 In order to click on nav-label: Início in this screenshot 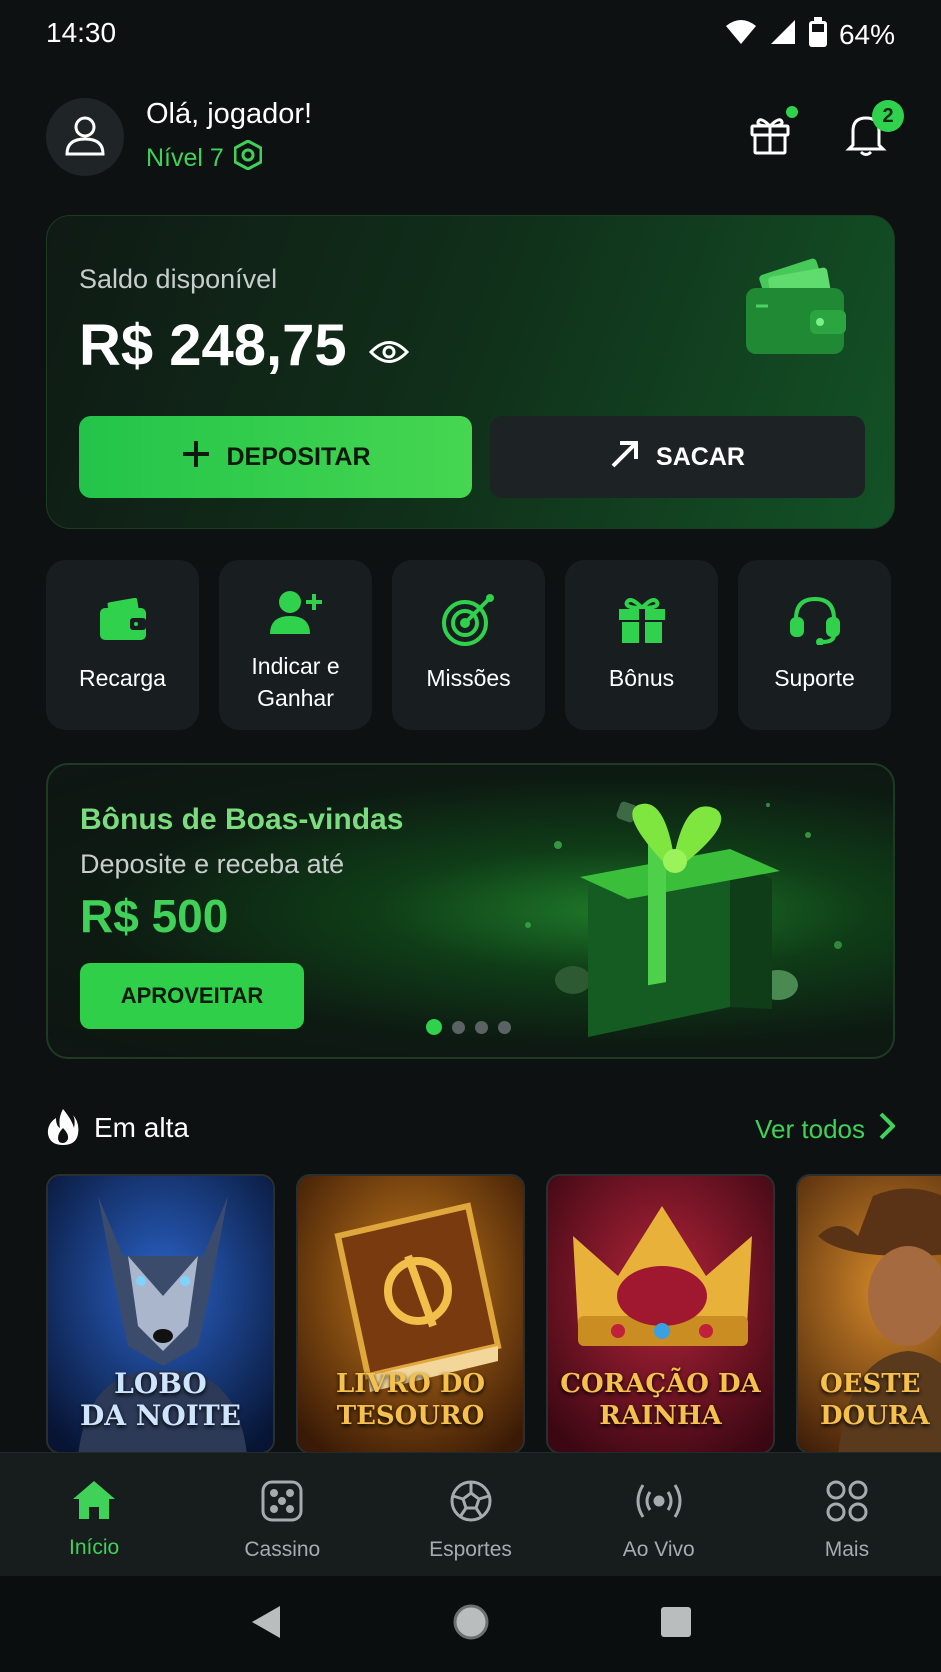, I will do `click(94, 1547)`.